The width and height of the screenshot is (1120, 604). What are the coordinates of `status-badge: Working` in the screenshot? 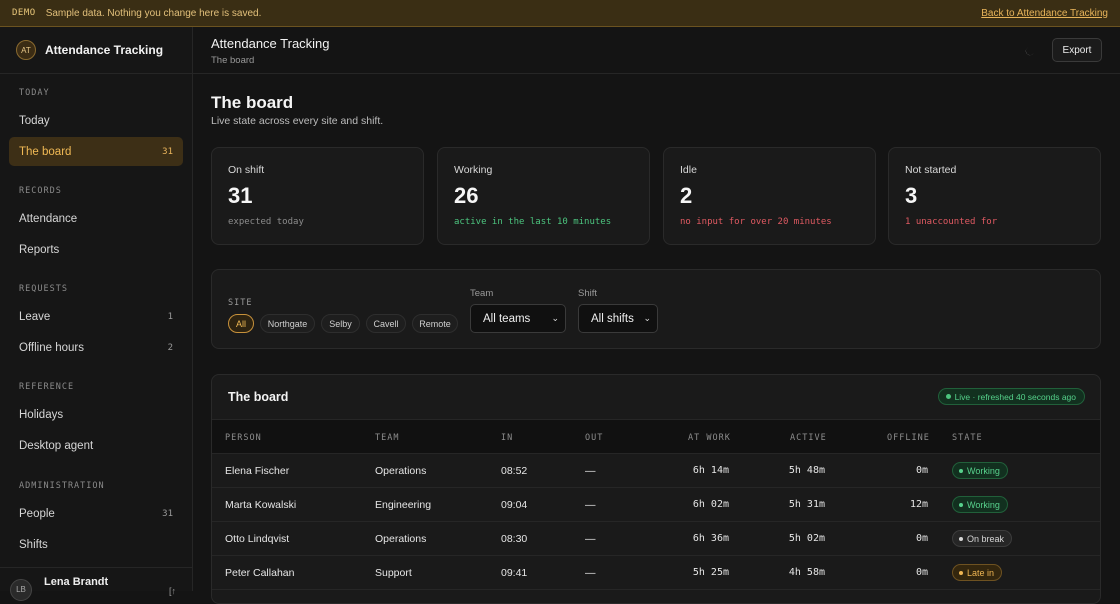 It's located at (980, 504).